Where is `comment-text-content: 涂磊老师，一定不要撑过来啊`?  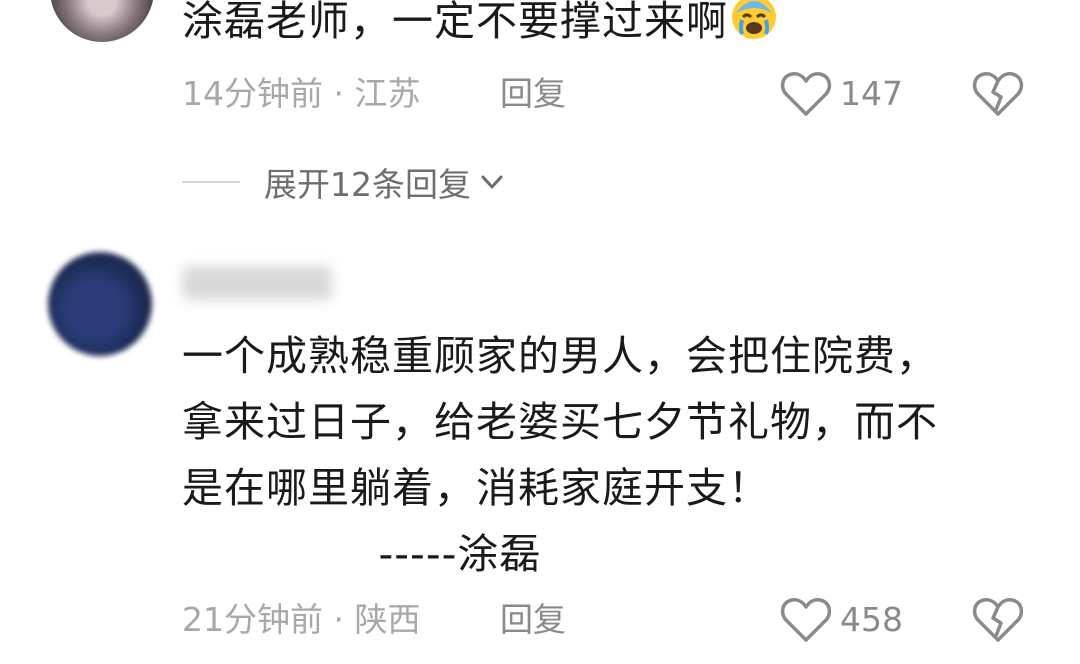 comment-text-content: 涂磊老师，一定不要撑过来啊 is located at coordinates (455, 22).